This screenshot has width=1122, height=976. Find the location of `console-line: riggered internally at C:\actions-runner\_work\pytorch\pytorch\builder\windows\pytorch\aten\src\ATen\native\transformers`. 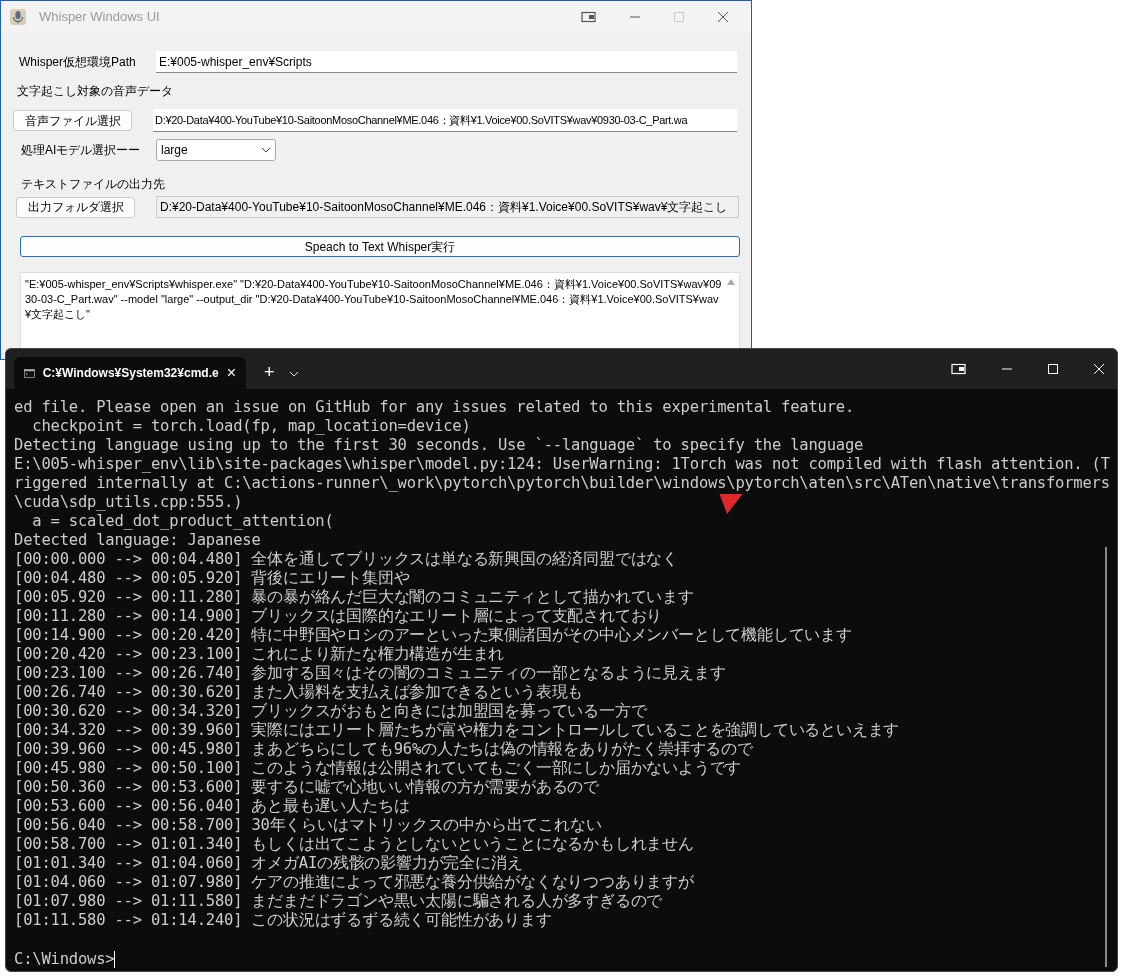

console-line: riggered internally at C:\actions-runner\_work\pytorch\pytorch\builder\windows\pytorch\aten\src\ATen\native\transformers is located at coordinates (562, 483).